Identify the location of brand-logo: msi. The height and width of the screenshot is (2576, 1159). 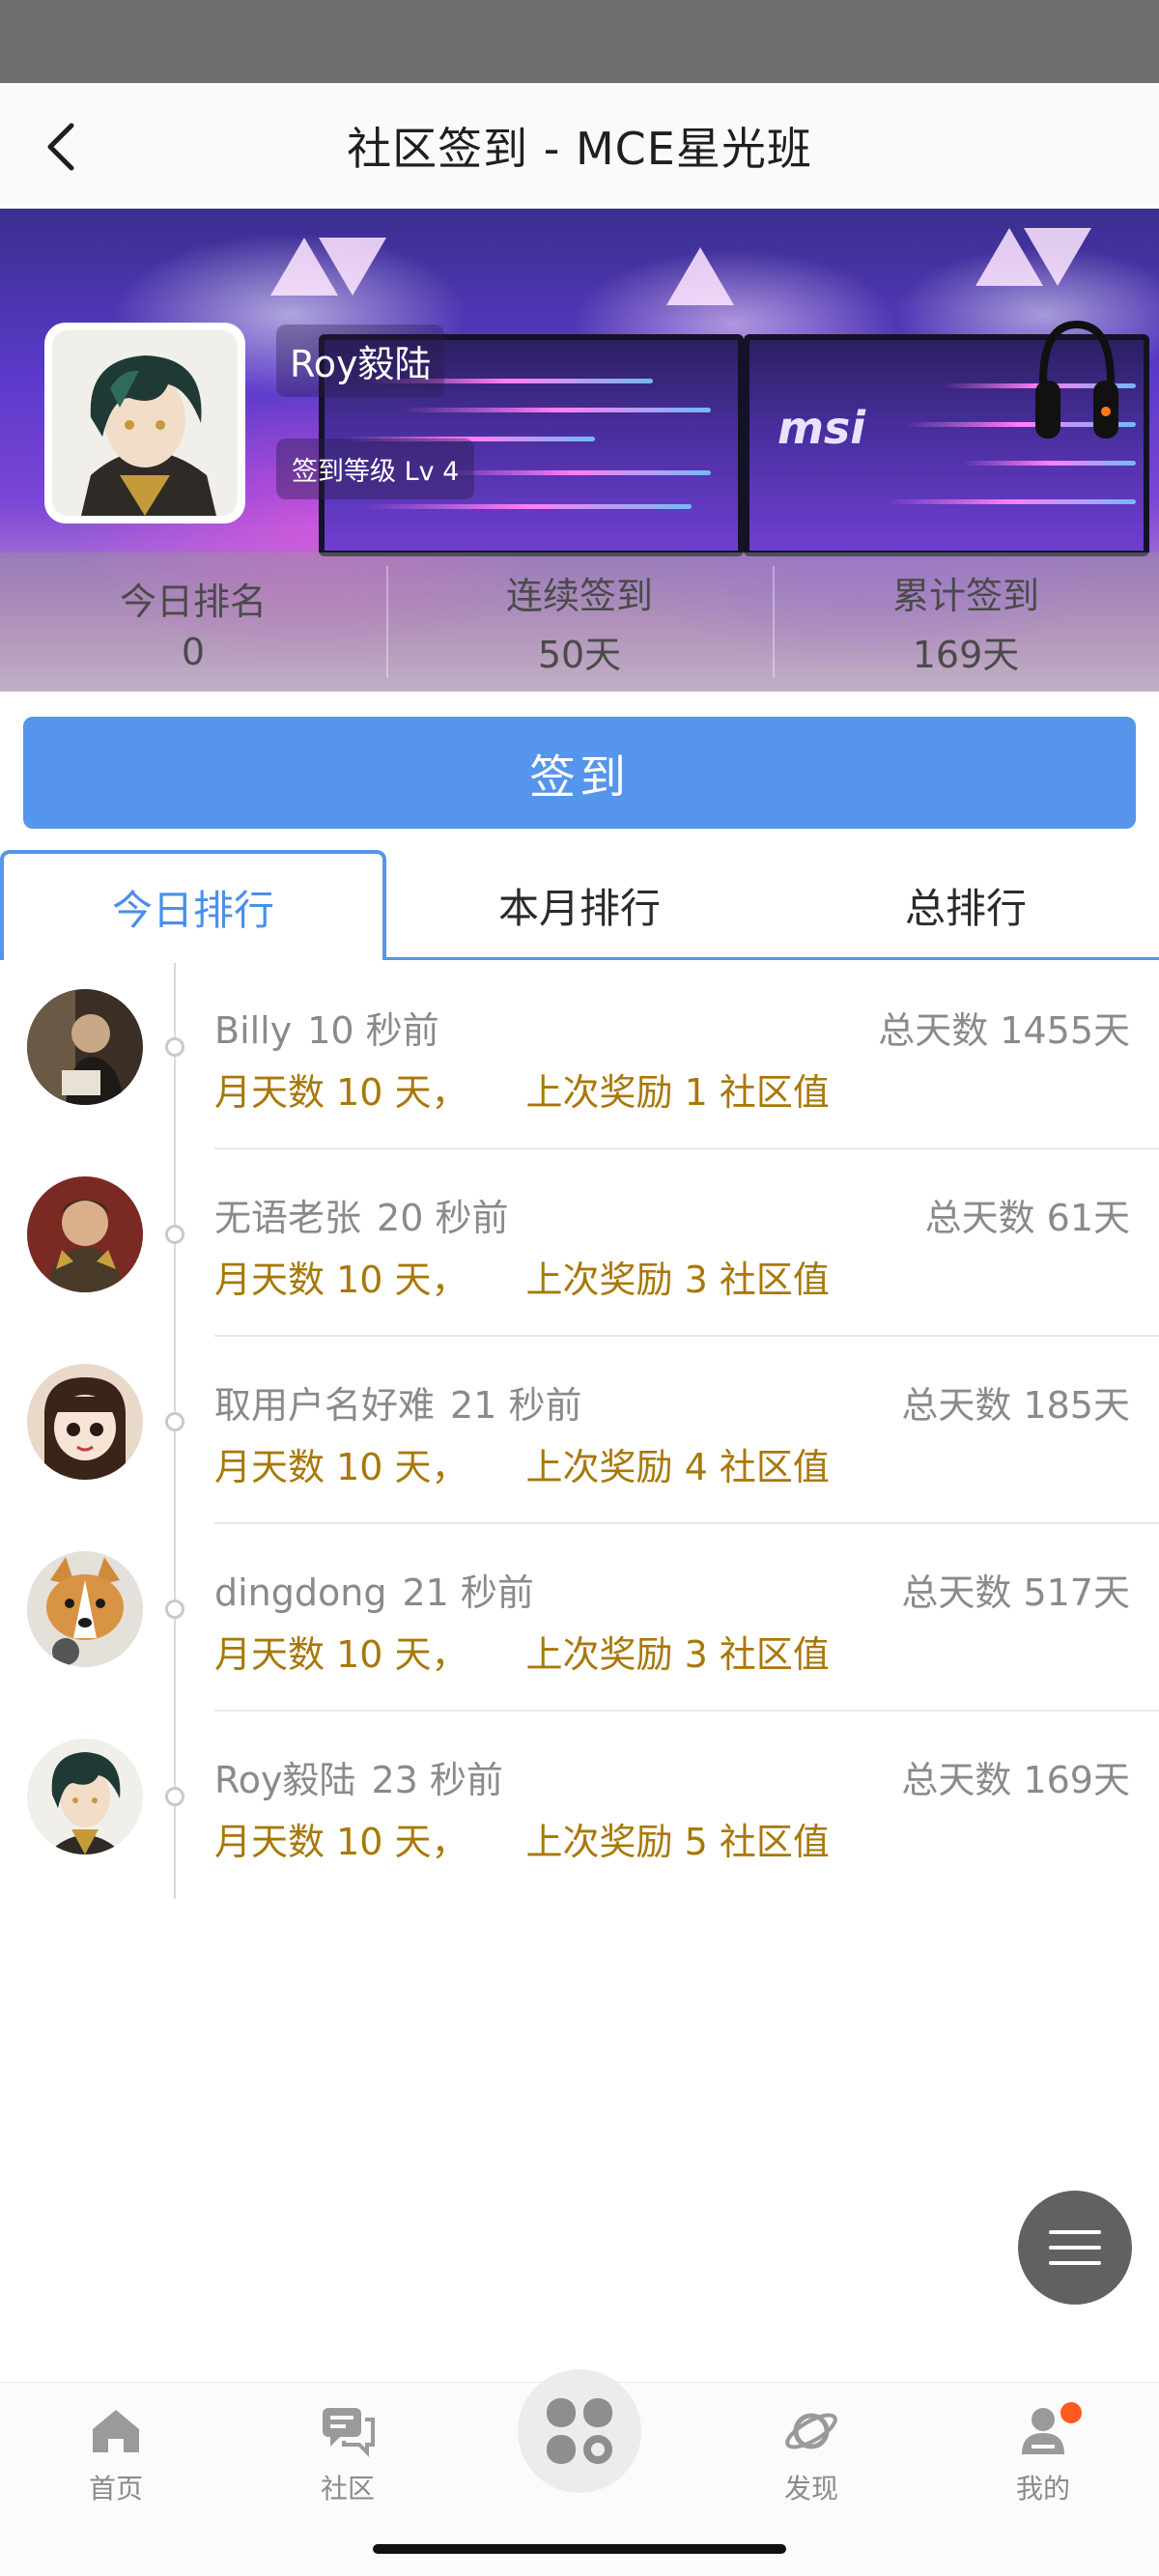
(821, 428).